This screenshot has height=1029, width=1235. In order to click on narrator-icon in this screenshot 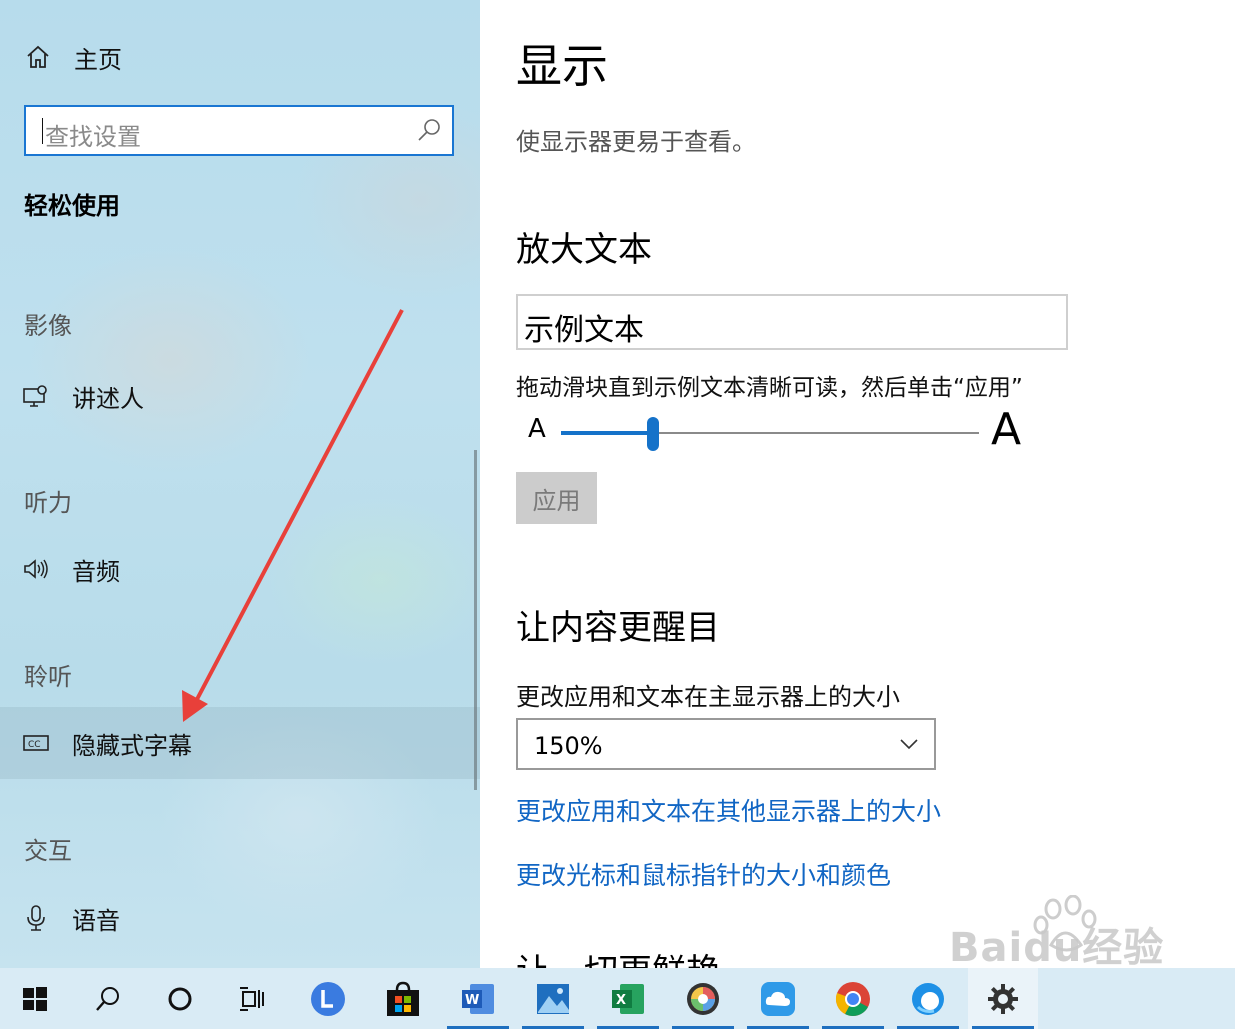, I will do `click(36, 396)`.